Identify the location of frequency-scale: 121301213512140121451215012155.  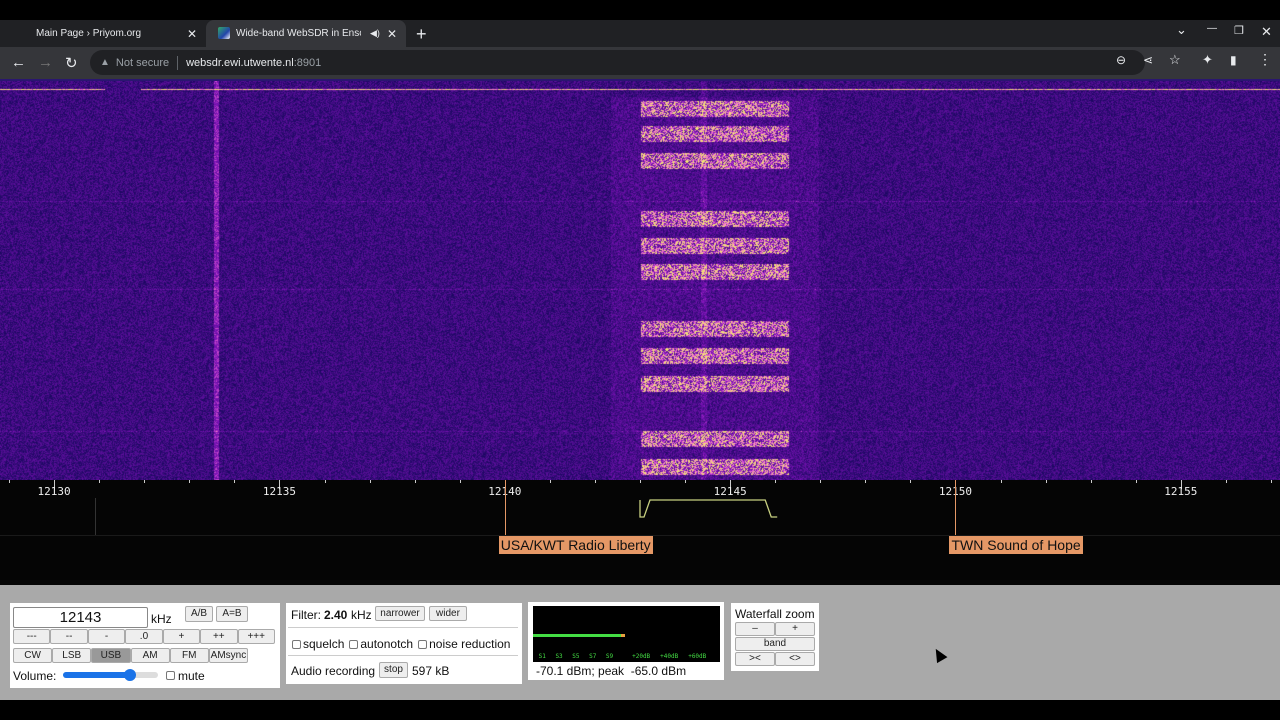
(640, 507).